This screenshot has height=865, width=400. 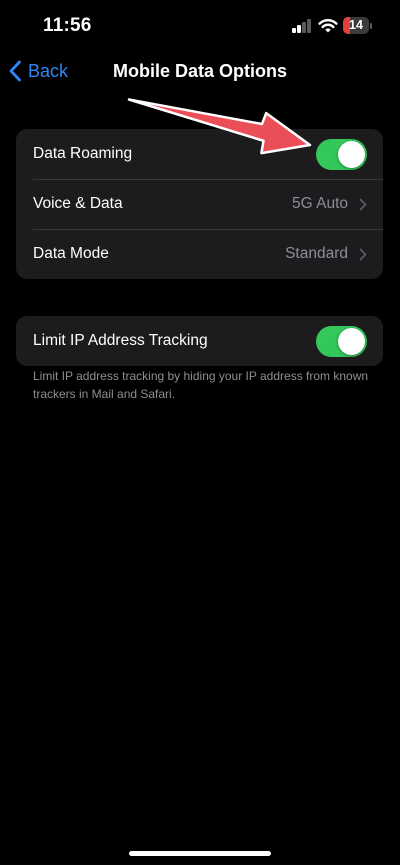 I want to click on status-time: 11:56, so click(x=67, y=25).